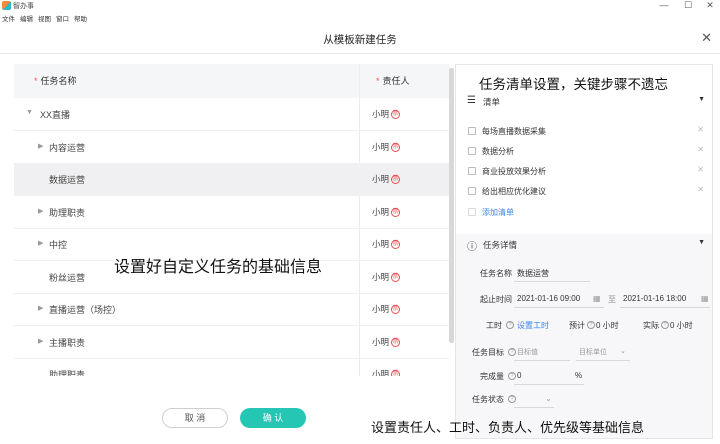 The height and width of the screenshot is (444, 720). I want to click on table-row: 数据运营 小明禁, so click(232, 179).